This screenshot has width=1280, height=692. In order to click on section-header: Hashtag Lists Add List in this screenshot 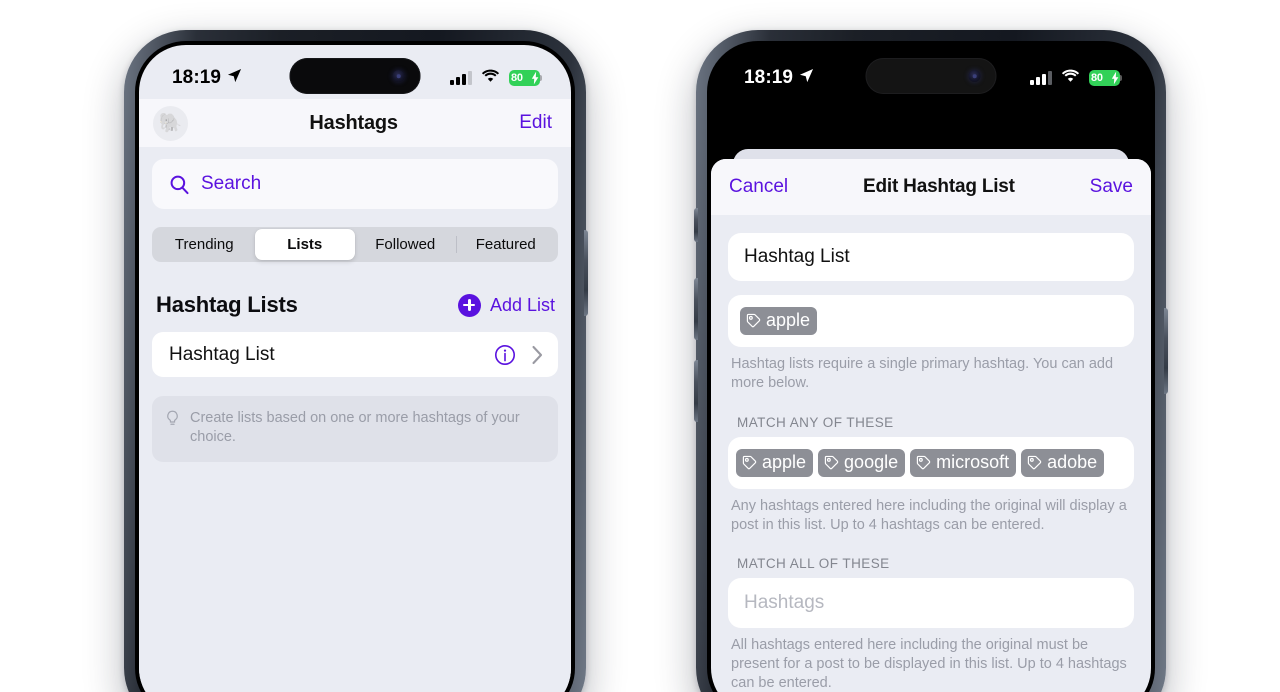, I will do `click(355, 305)`.